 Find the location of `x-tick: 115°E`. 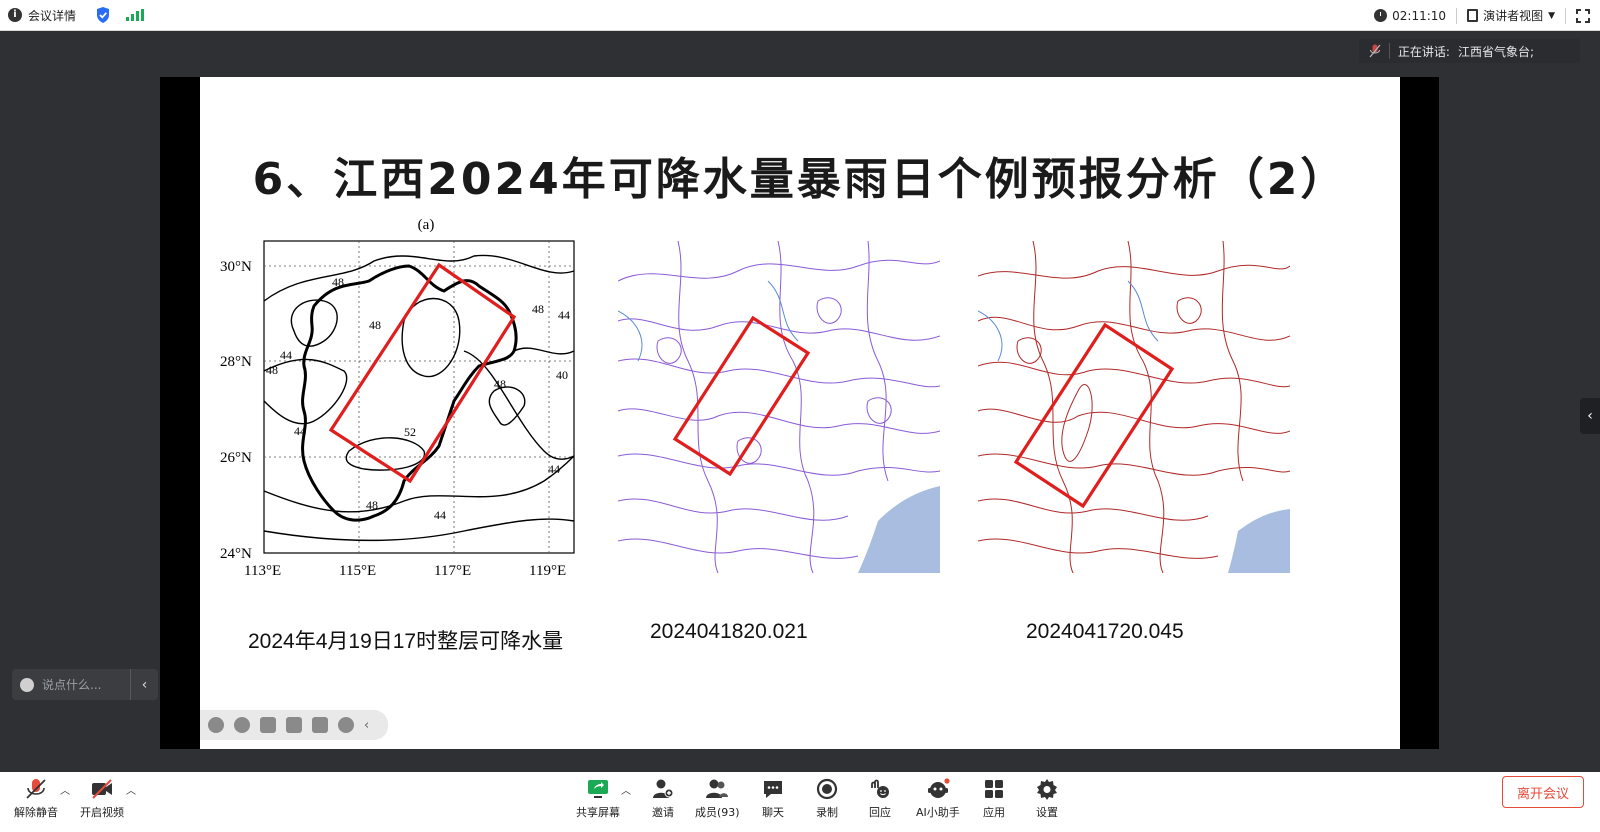

x-tick: 115°E is located at coordinates (357, 571).